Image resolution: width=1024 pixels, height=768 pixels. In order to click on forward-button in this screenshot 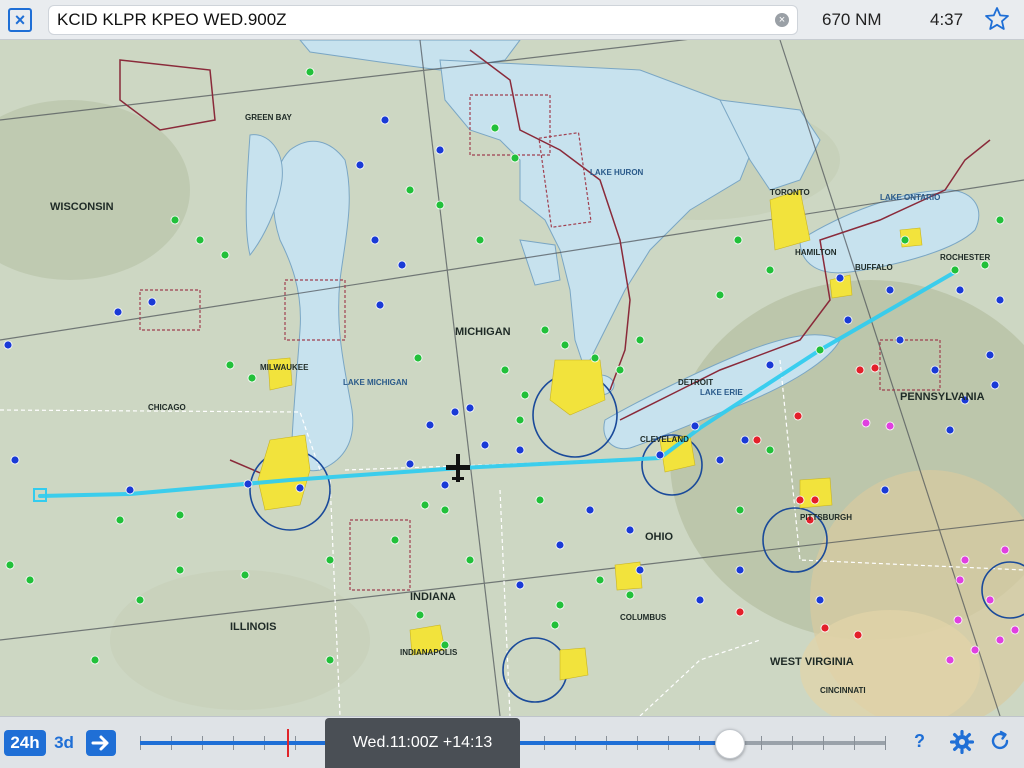, I will do `click(101, 743)`.